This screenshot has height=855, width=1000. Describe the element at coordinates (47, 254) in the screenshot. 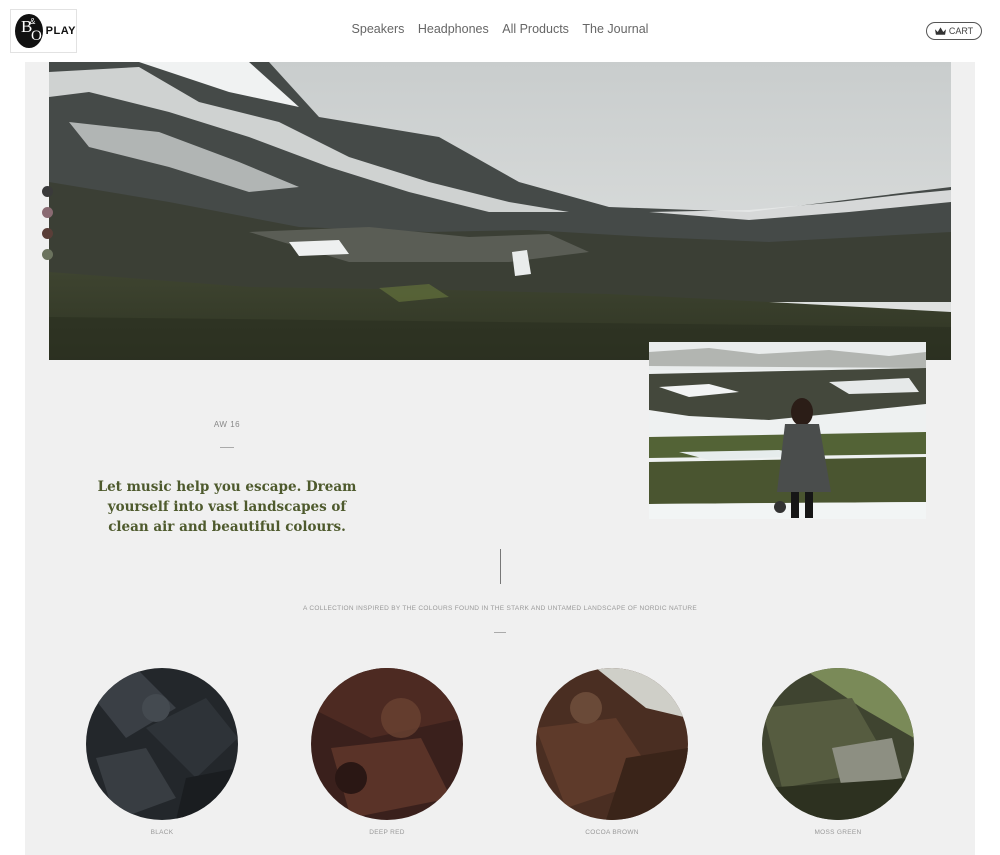

I see `swatch-moss-green` at that location.